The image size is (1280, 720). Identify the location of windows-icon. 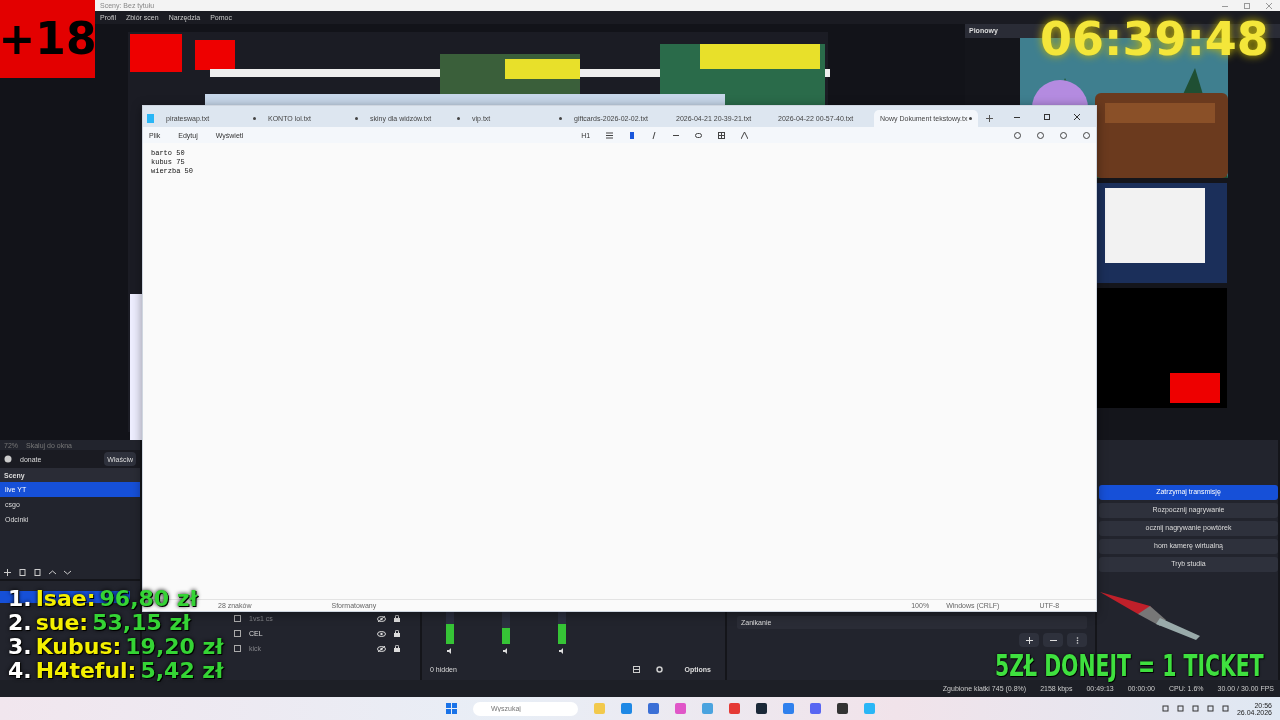
(451, 708).